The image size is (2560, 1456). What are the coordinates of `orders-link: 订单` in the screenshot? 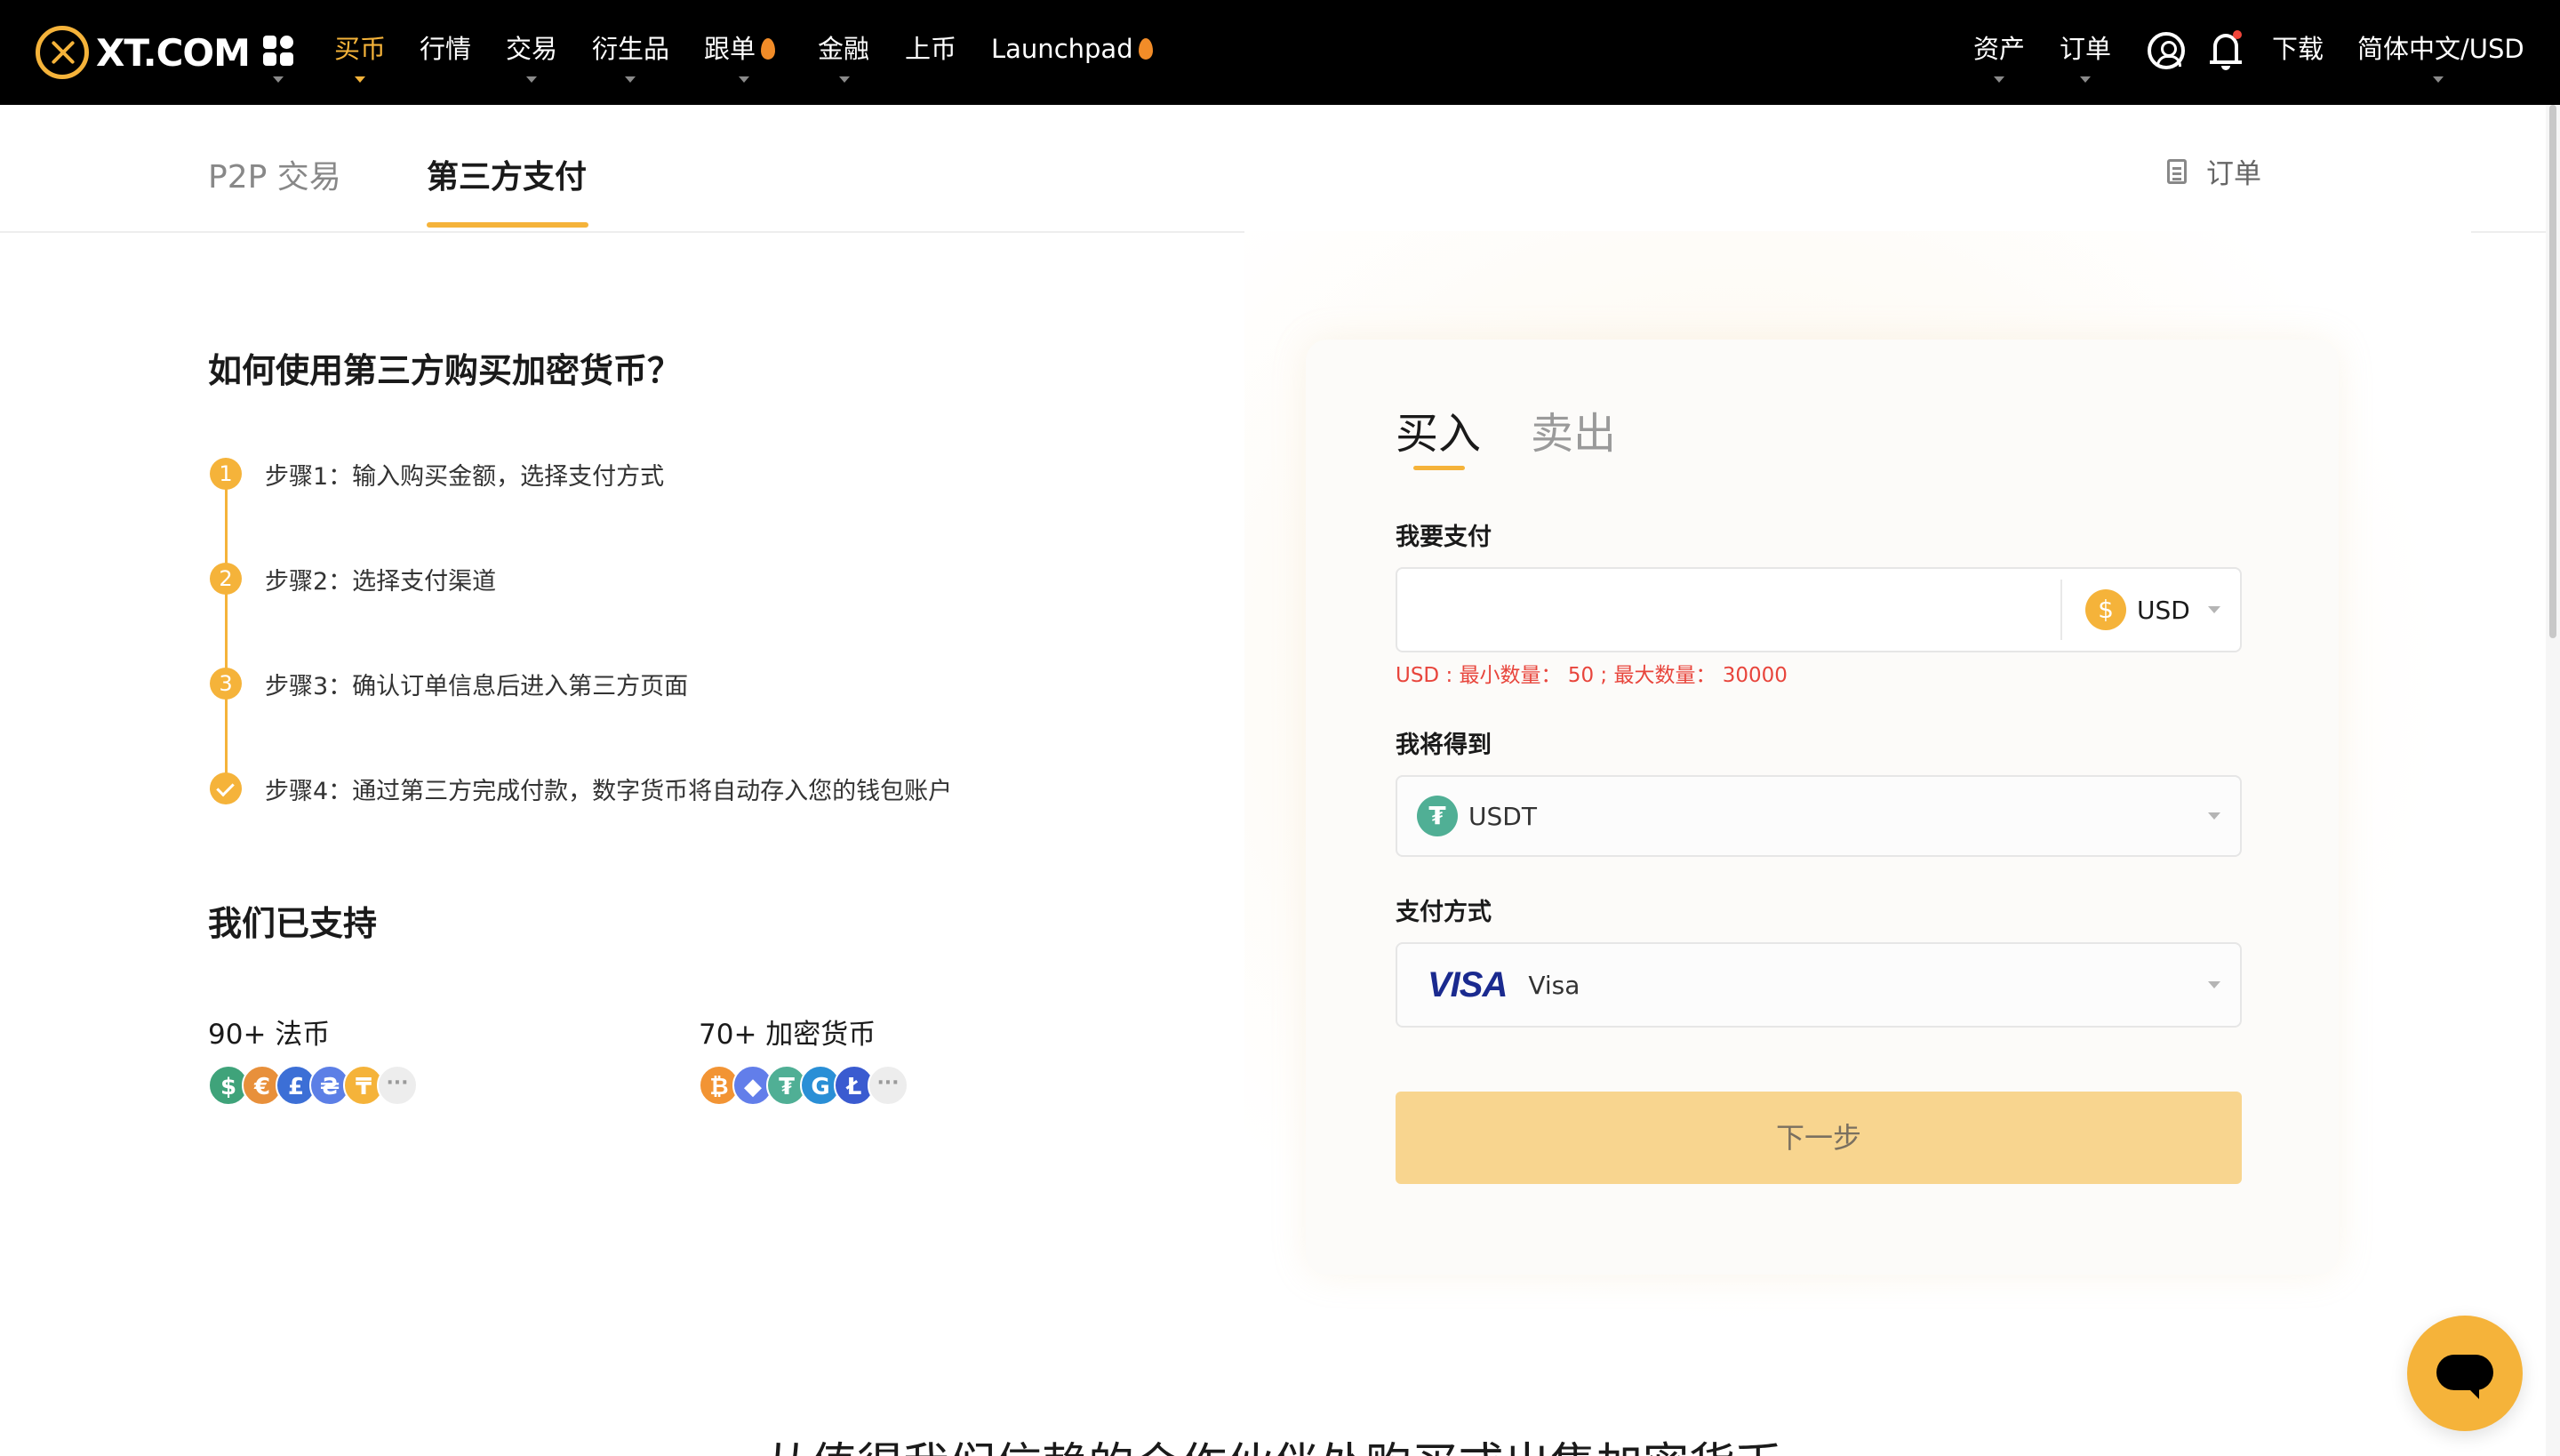 It's located at (2214, 171).